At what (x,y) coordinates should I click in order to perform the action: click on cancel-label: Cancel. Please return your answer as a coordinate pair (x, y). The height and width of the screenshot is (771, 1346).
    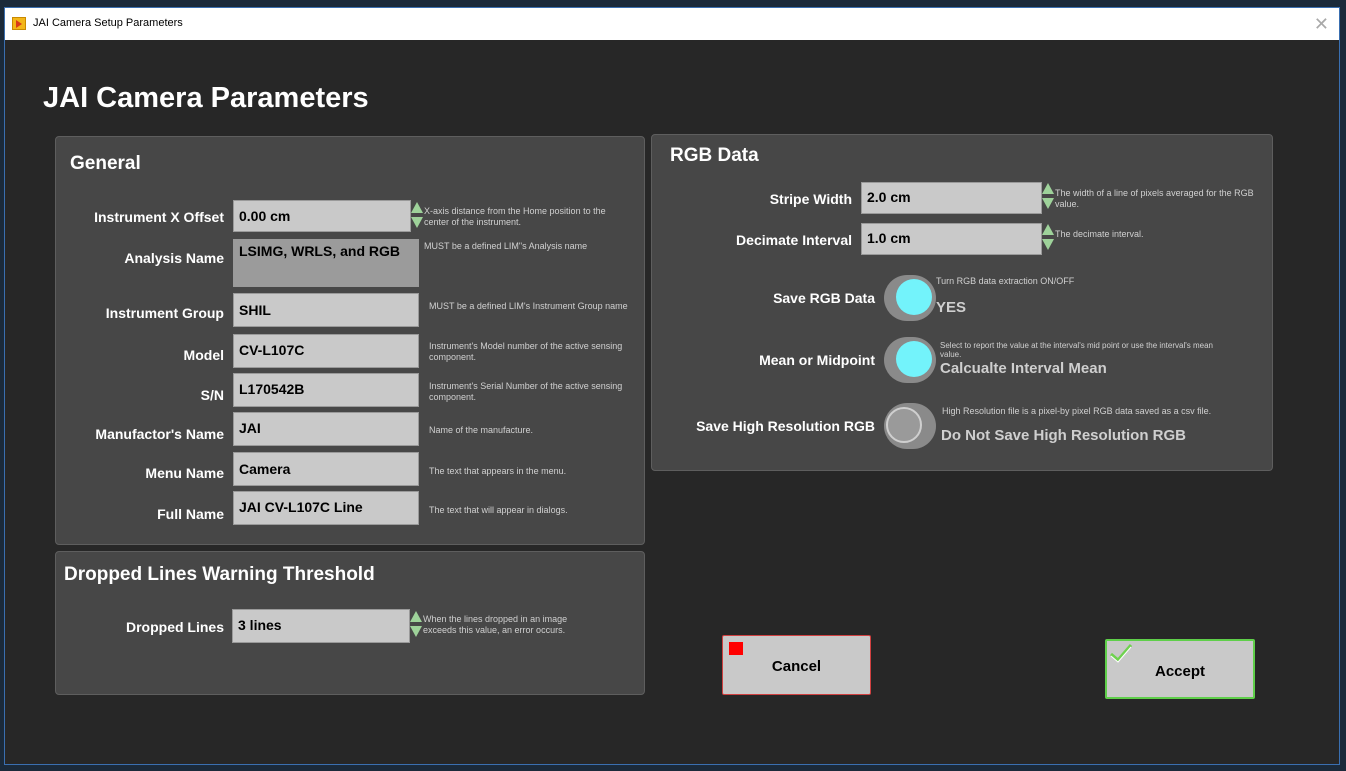
    Looking at the image, I should click on (796, 666).